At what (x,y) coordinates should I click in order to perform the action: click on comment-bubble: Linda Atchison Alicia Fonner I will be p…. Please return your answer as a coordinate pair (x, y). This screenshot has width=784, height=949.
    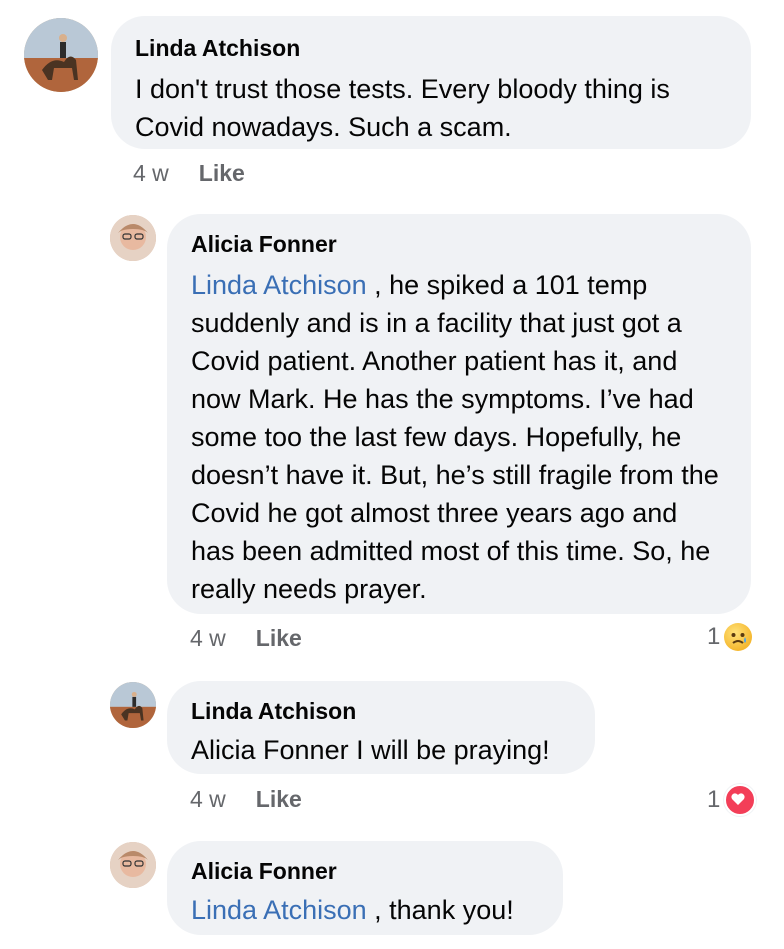
    Looking at the image, I should click on (381, 727).